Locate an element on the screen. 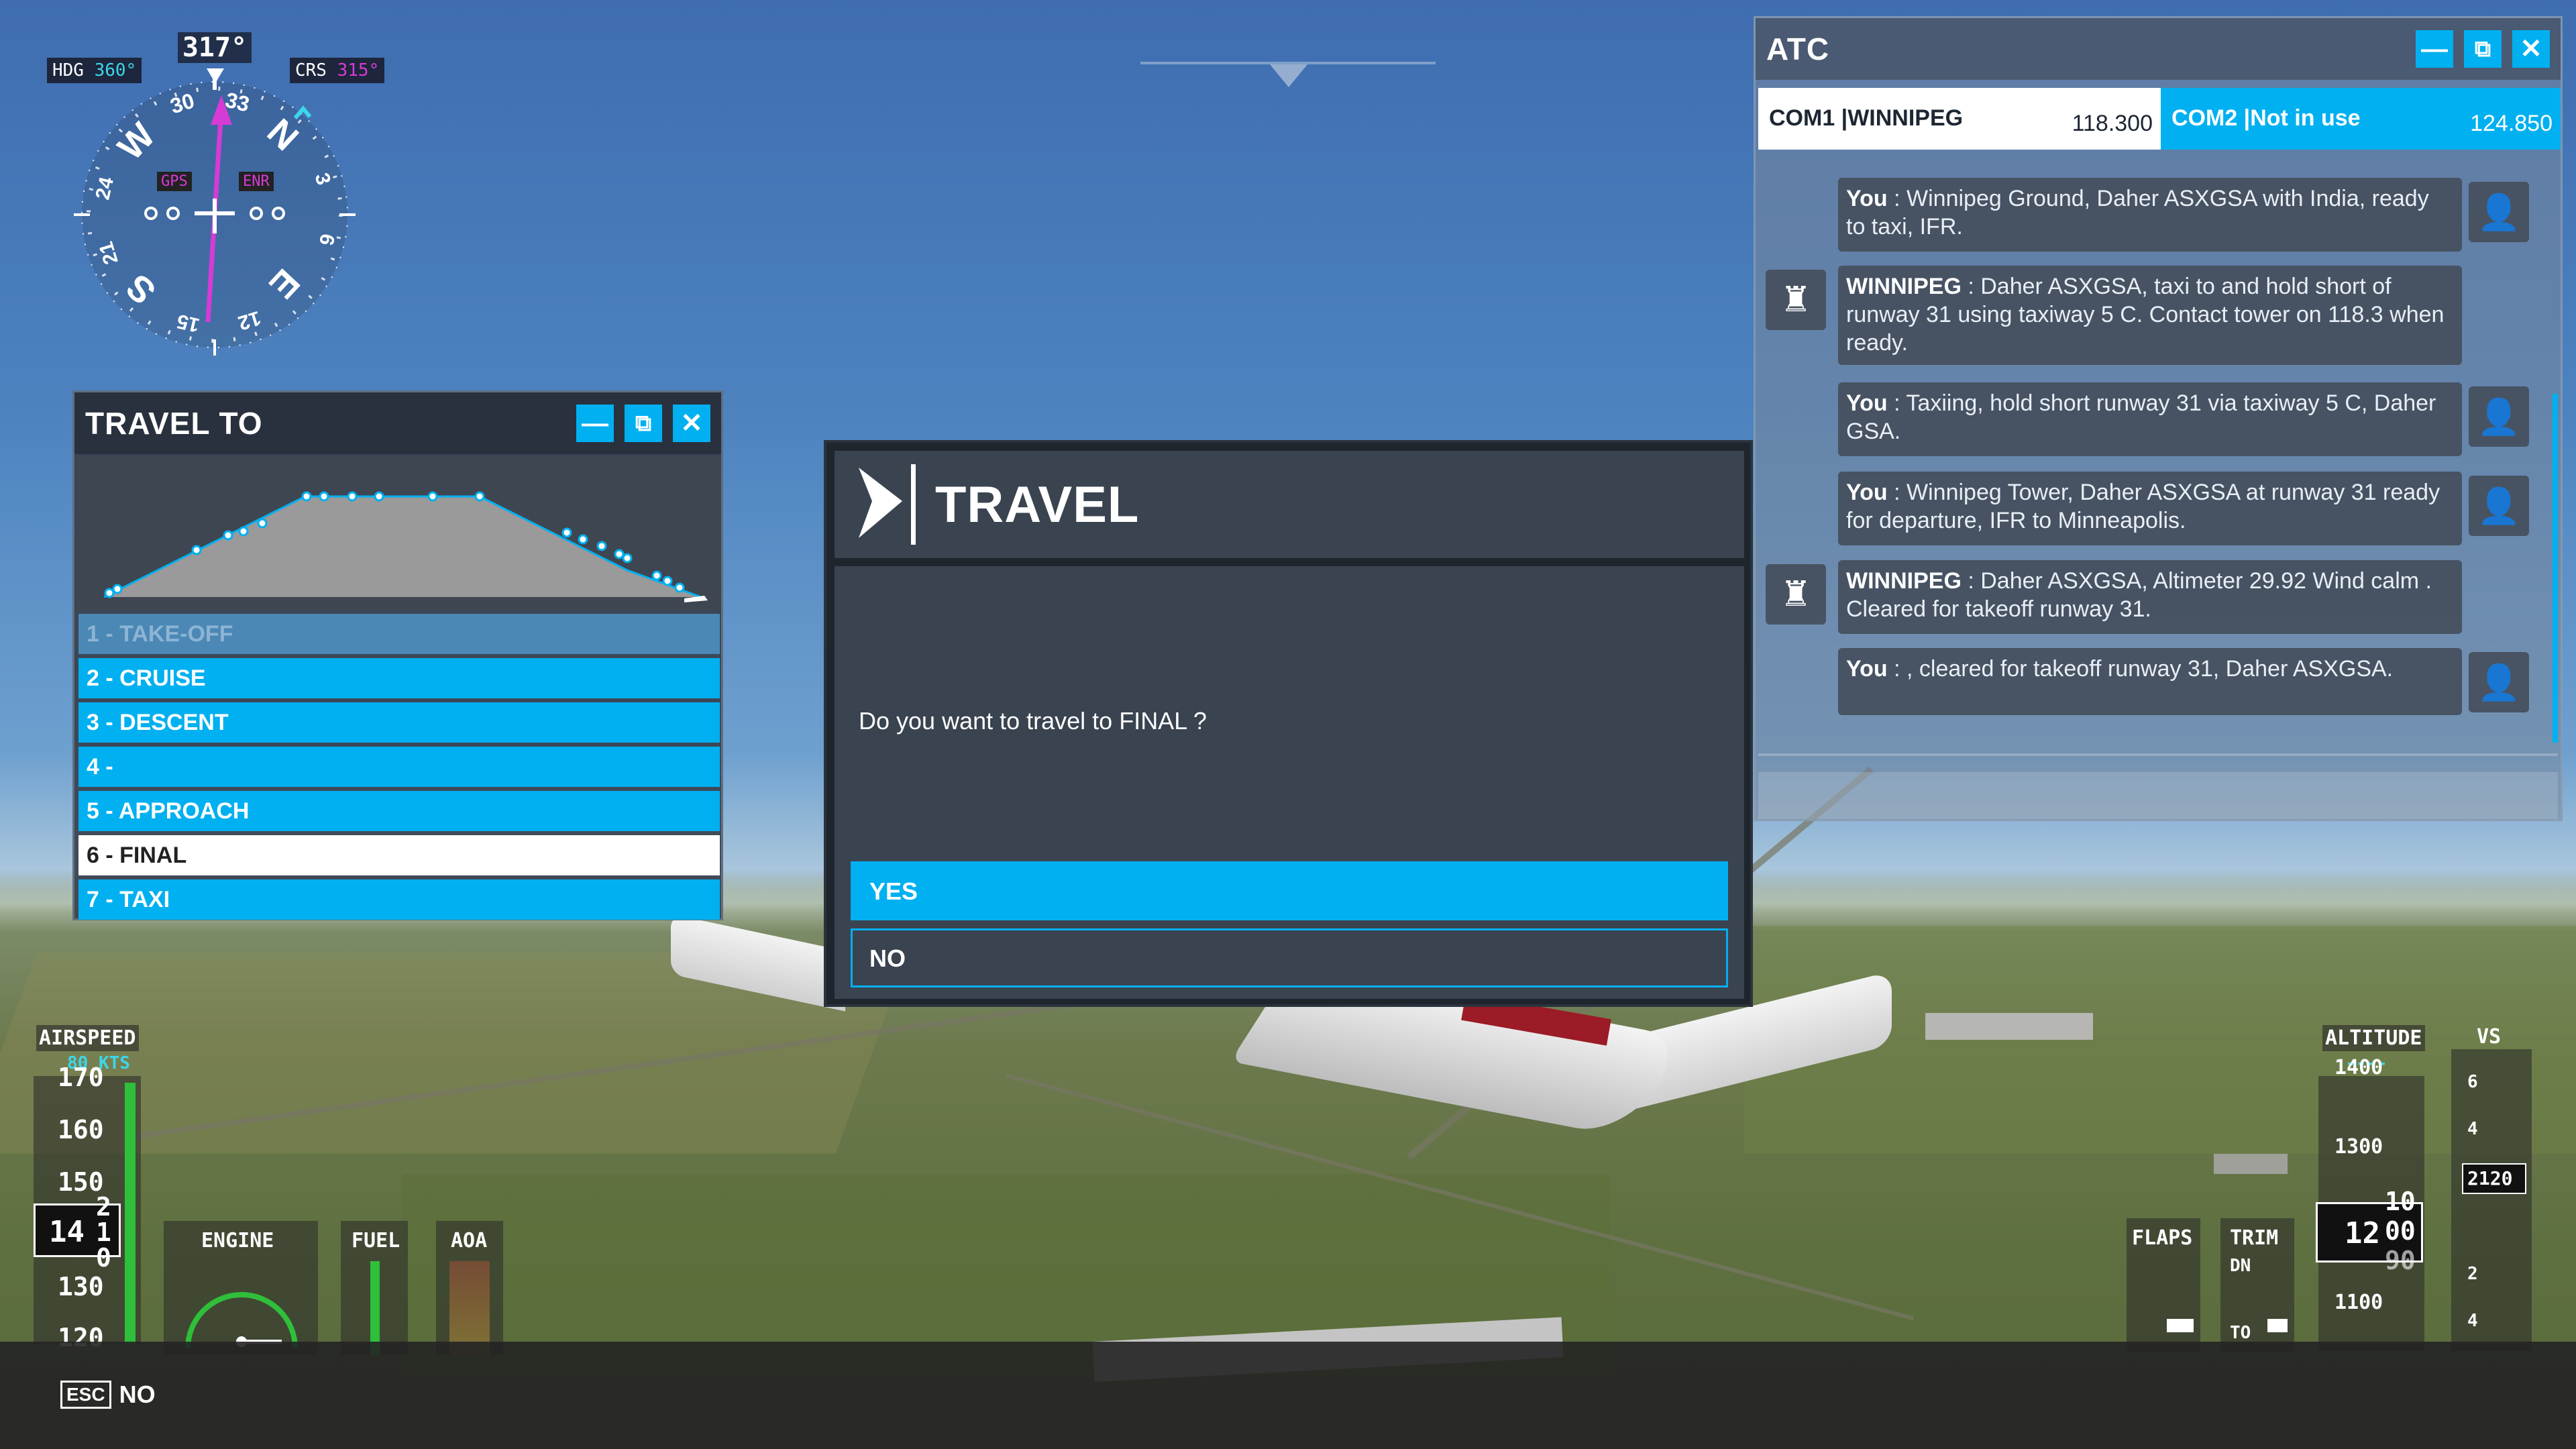 The image size is (2576, 1449). stage-item: 3 - DESCENT is located at coordinates (399, 722).